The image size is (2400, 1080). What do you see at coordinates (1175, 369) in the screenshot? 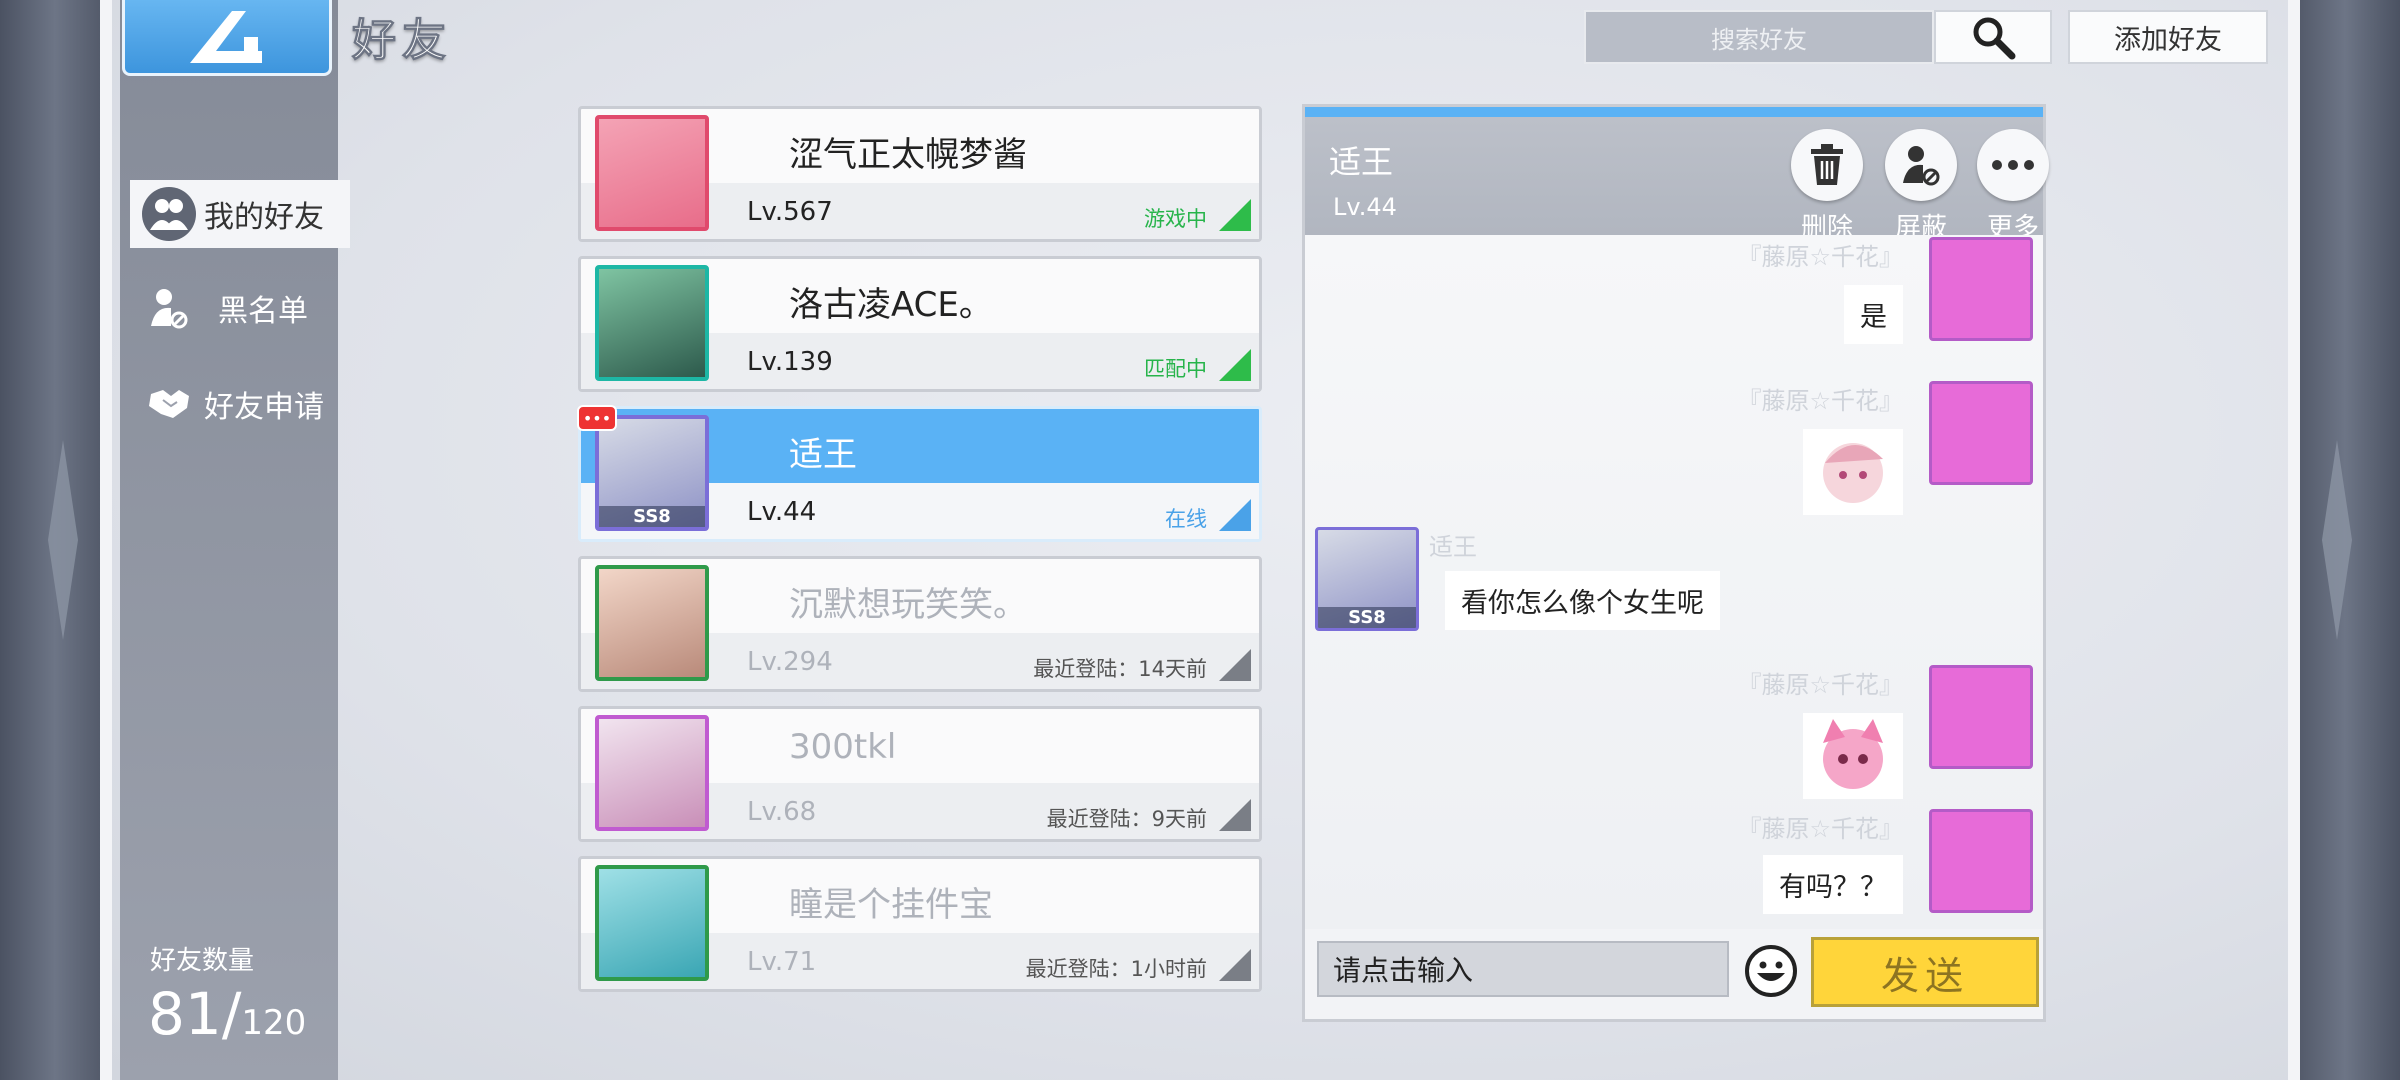
I see `friend-status: 匹配中` at bounding box center [1175, 369].